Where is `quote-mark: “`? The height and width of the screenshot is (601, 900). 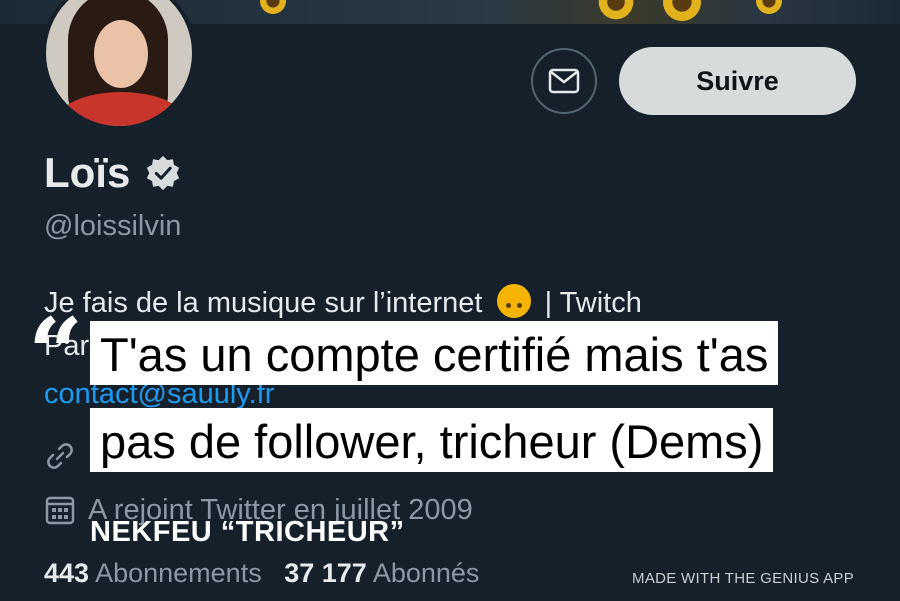
quote-mark: “ is located at coordinates (56, 353).